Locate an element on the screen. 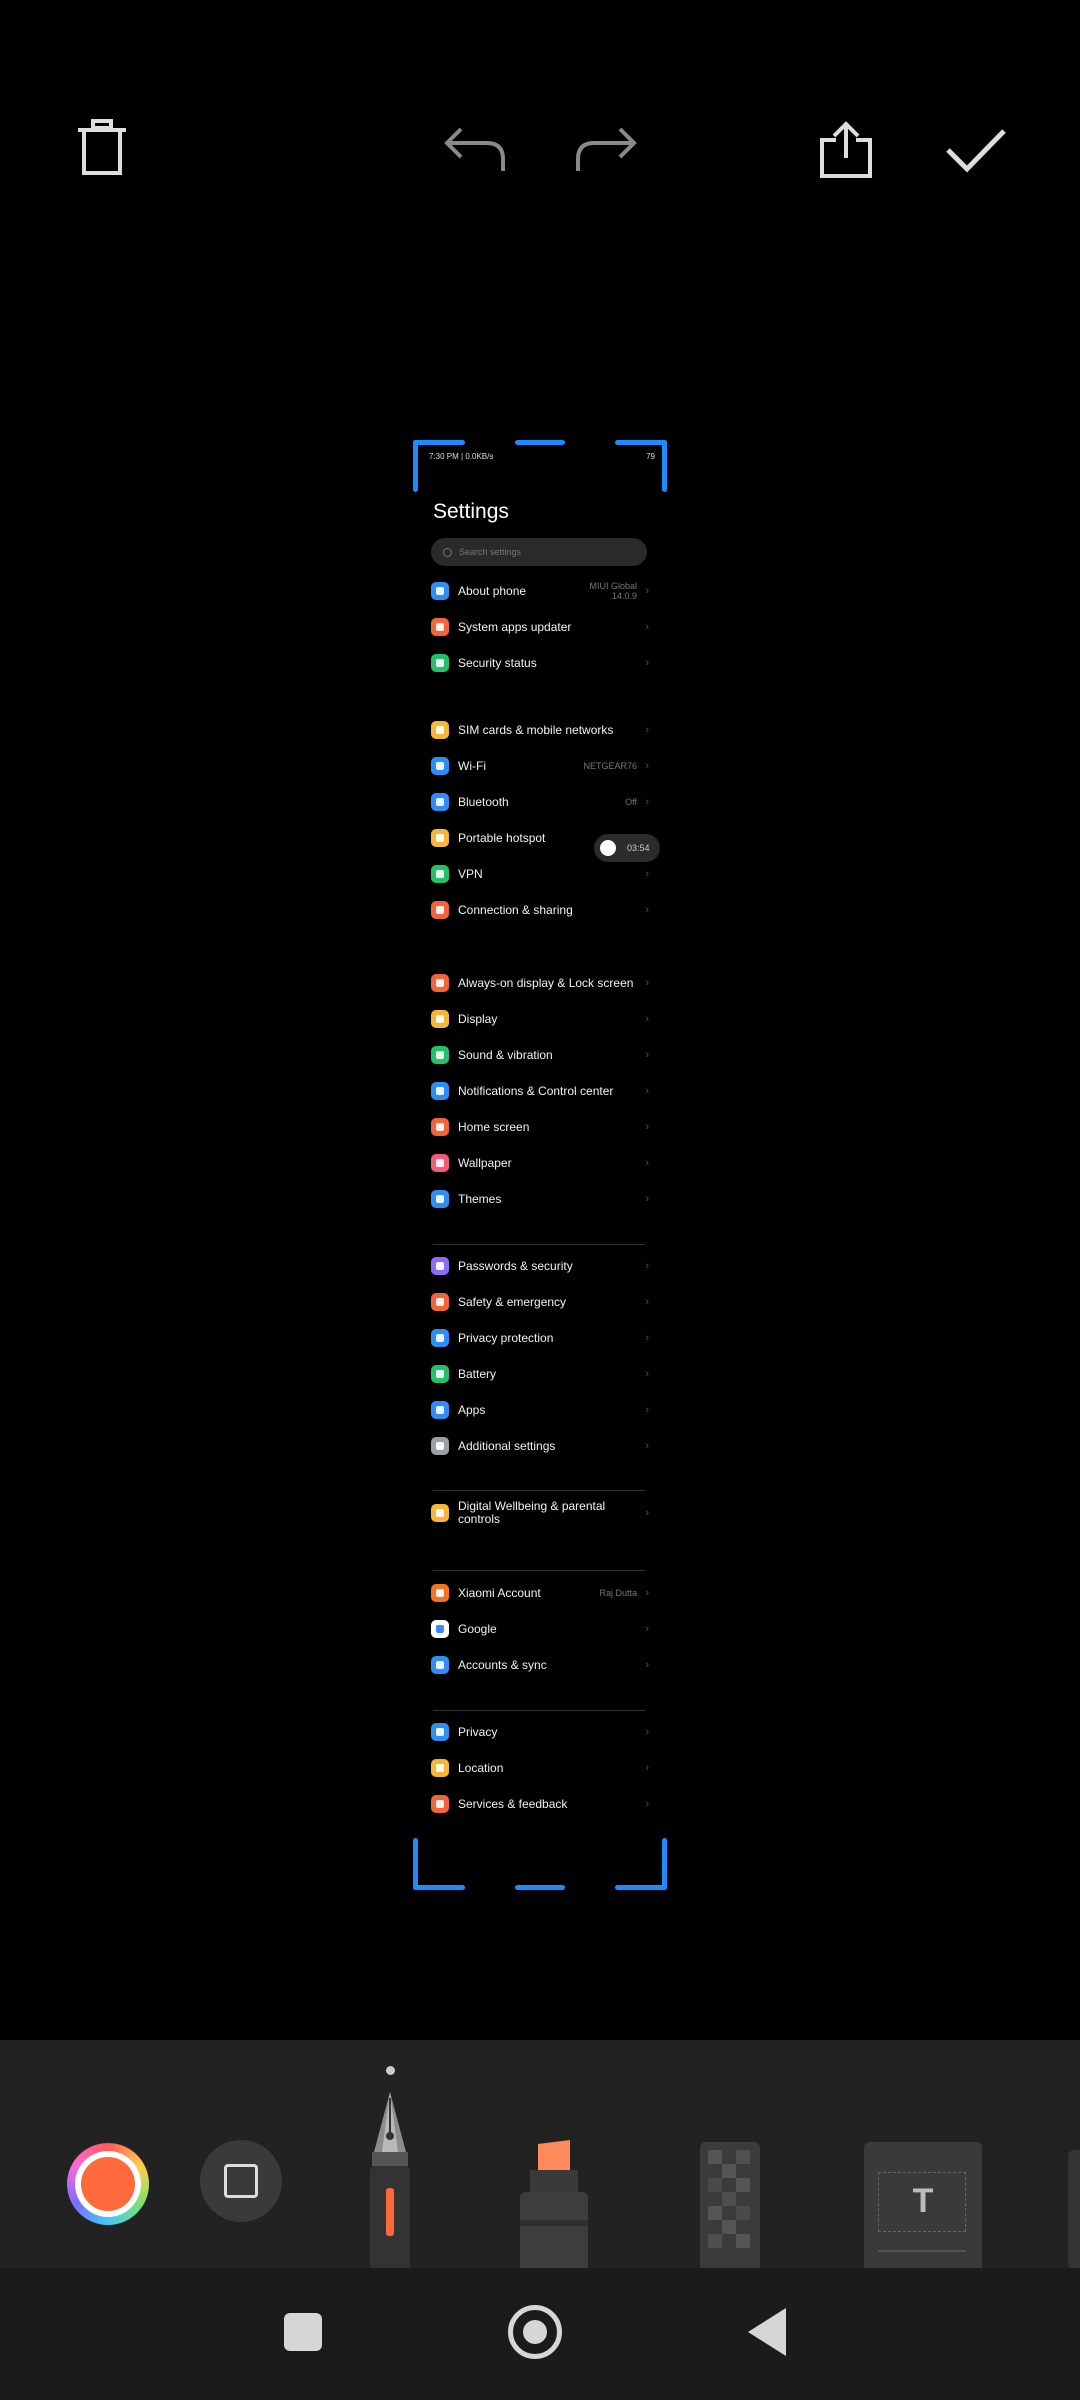  status-bar: 7:30 PM | 0.0KB/s 79 is located at coordinates (542, 459).